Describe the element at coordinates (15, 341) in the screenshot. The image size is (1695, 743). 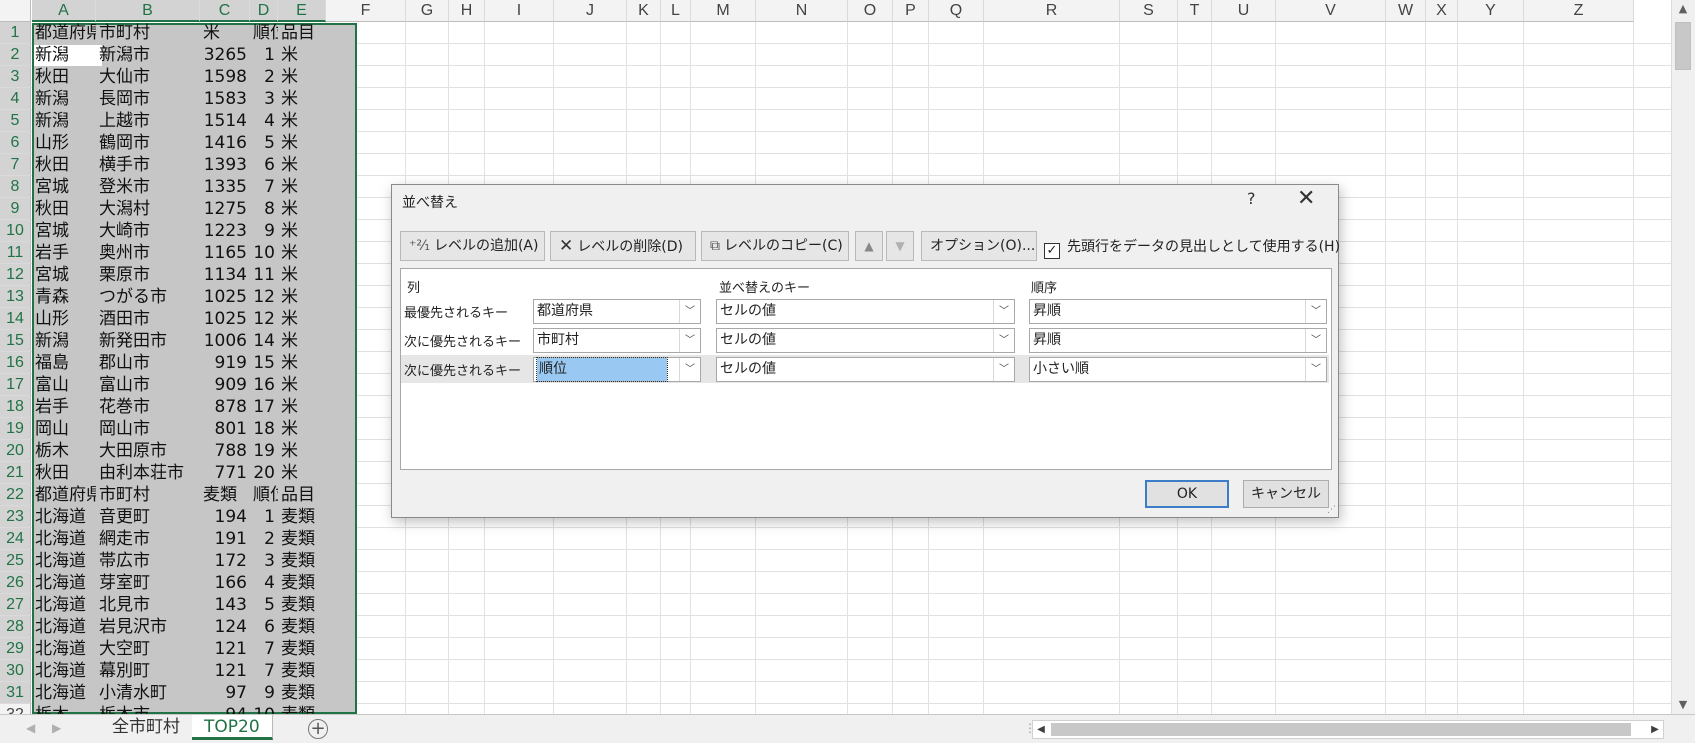
I see `row-header: 15` at that location.